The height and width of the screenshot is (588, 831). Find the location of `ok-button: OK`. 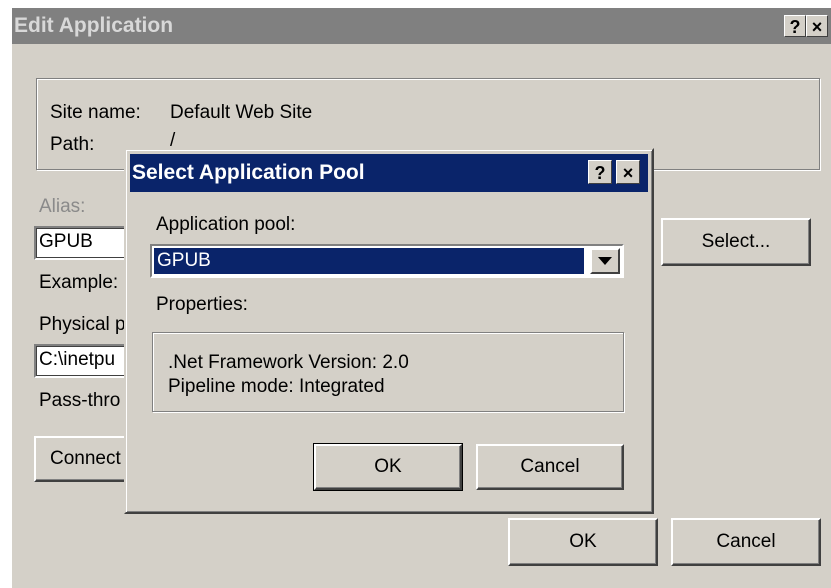

ok-button: OK is located at coordinates (583, 542).